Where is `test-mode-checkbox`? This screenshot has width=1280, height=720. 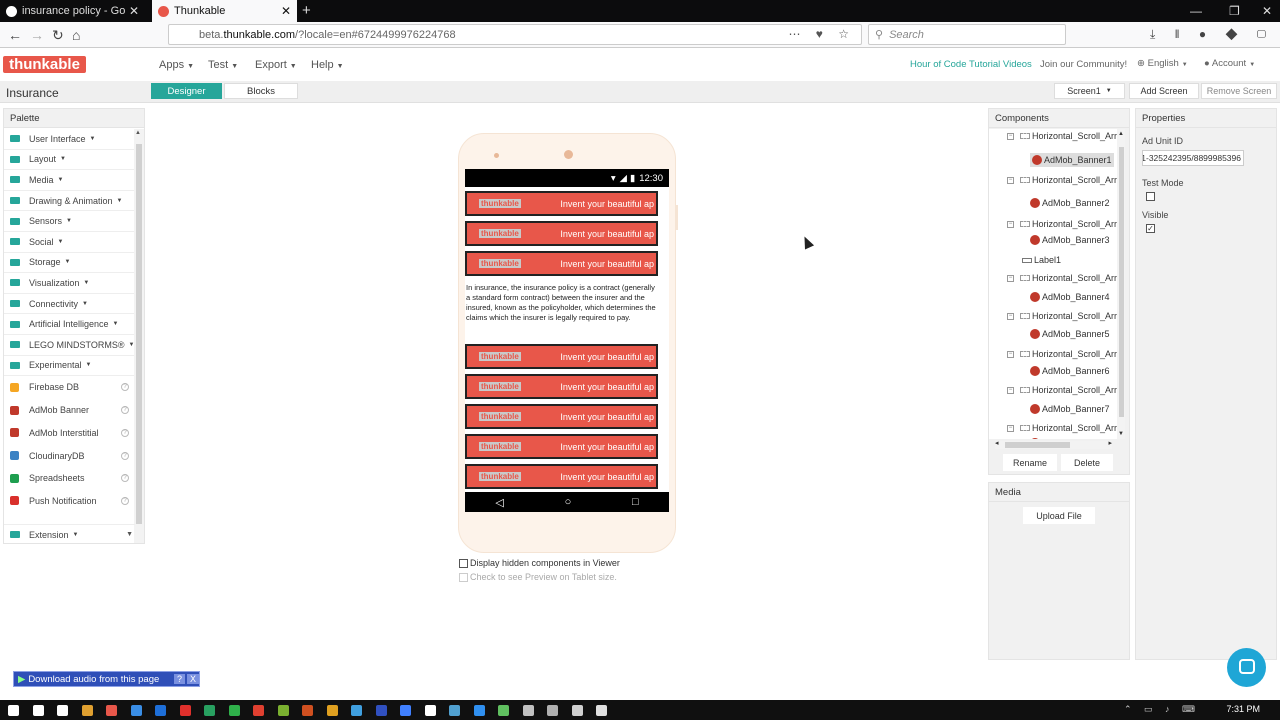
test-mode-checkbox is located at coordinates (1150, 196).